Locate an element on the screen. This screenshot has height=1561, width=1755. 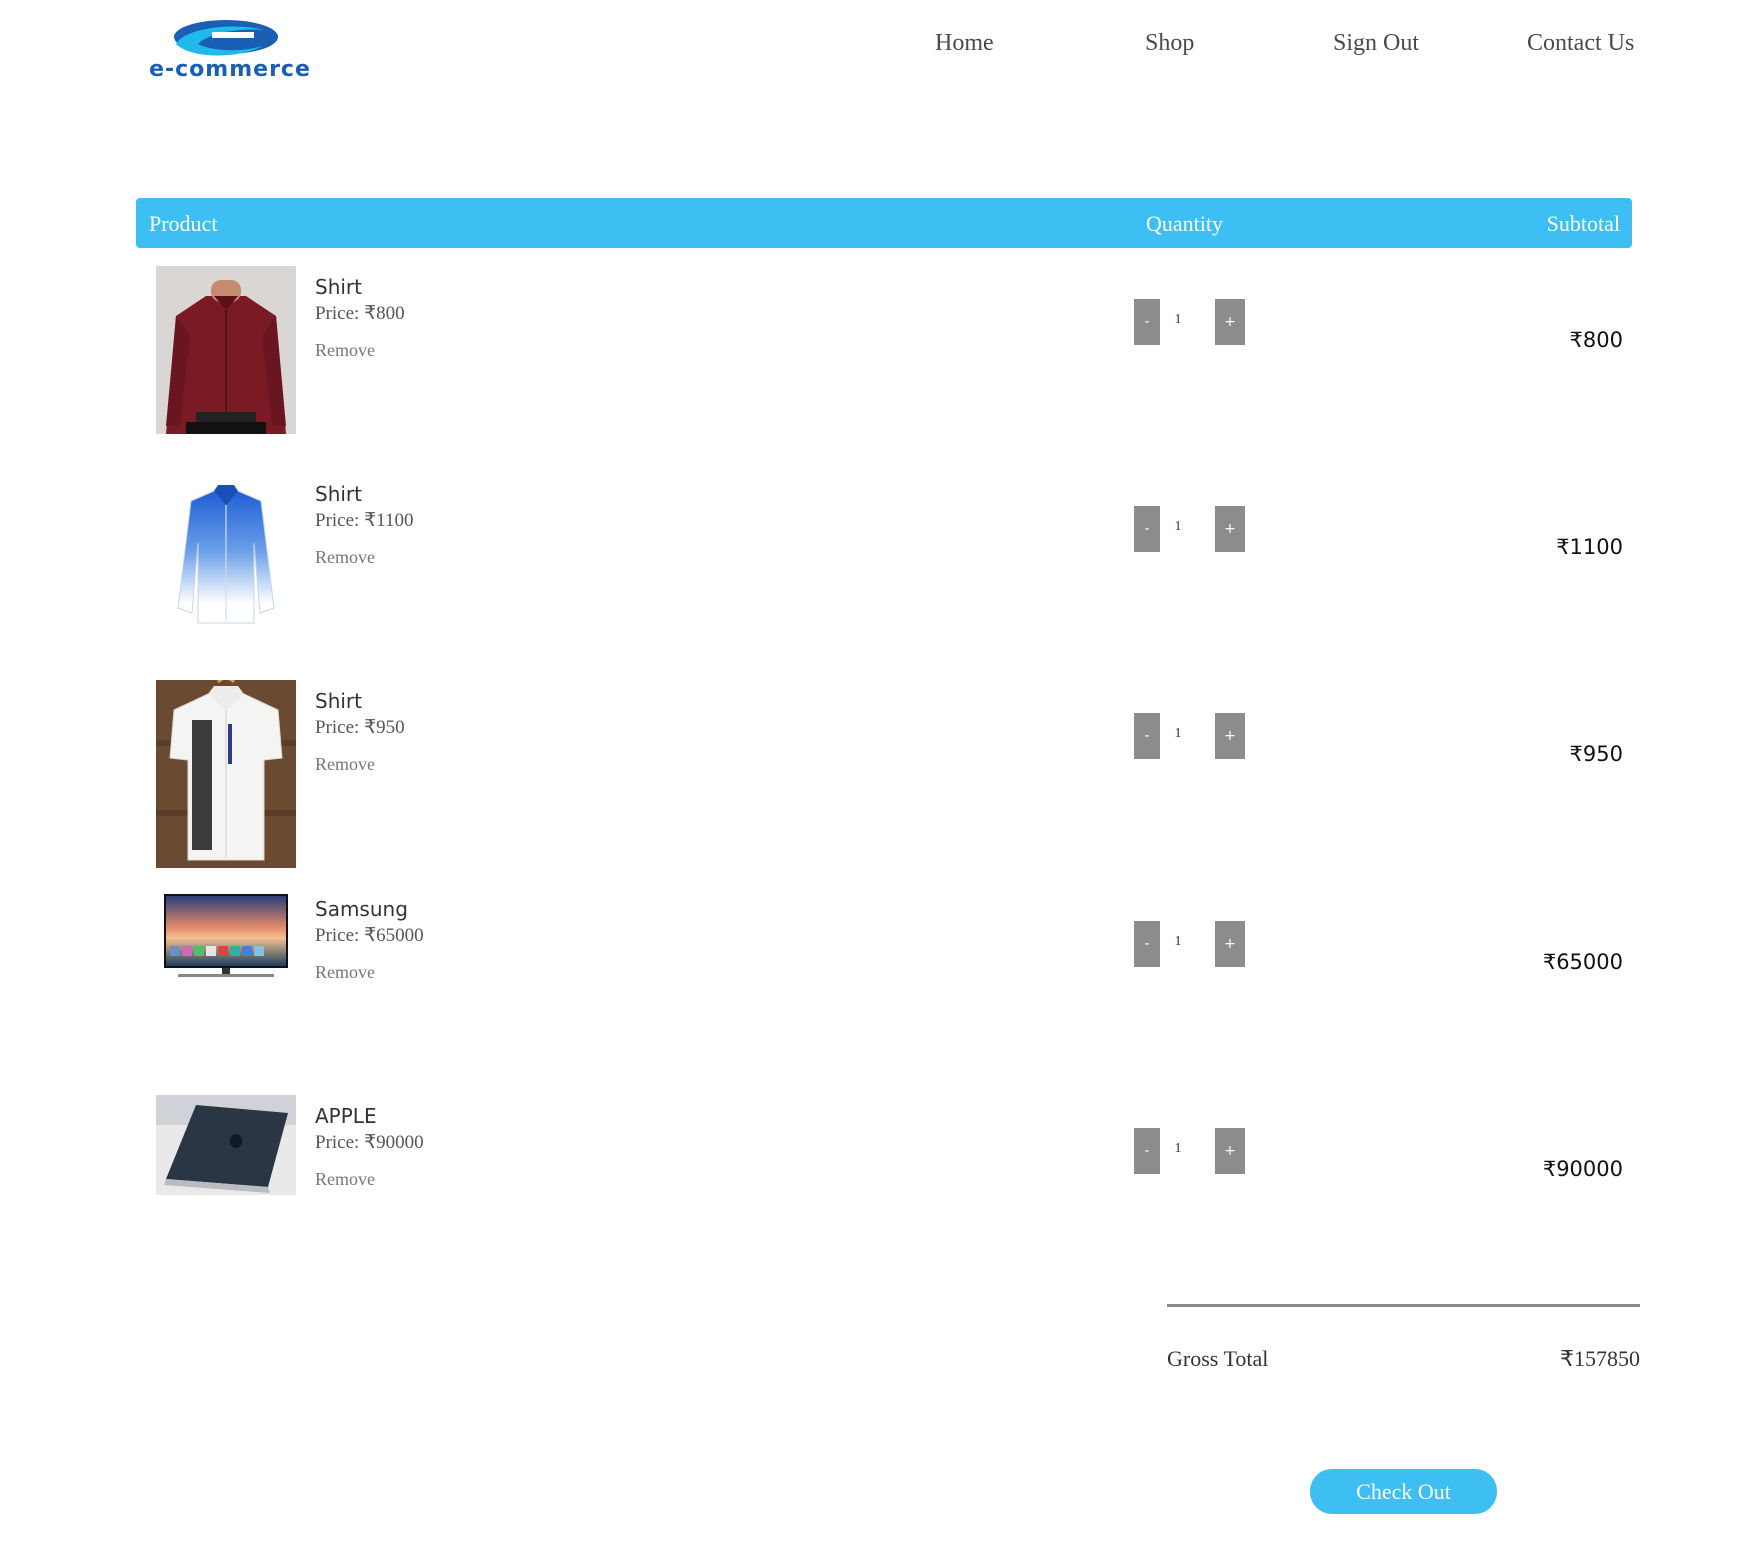
product-price: Price: ₹950 is located at coordinates (360, 727).